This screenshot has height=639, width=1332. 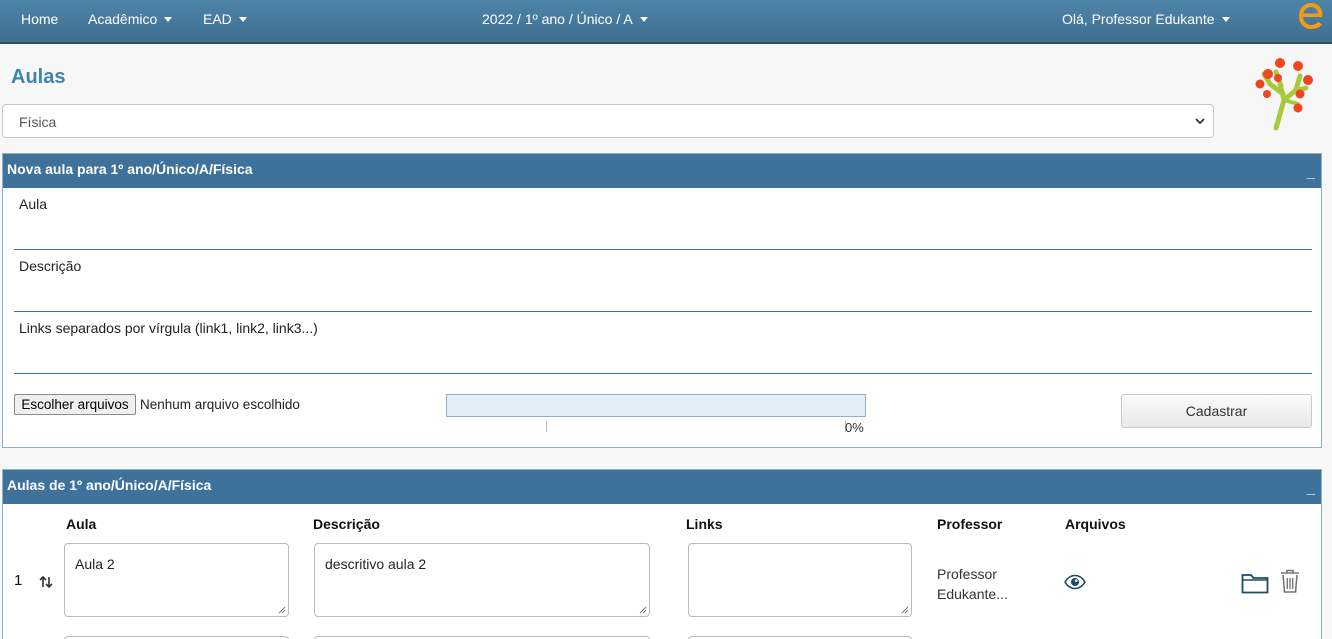 I want to click on column-header-arquivos: Arquivos, so click(x=1095, y=524).